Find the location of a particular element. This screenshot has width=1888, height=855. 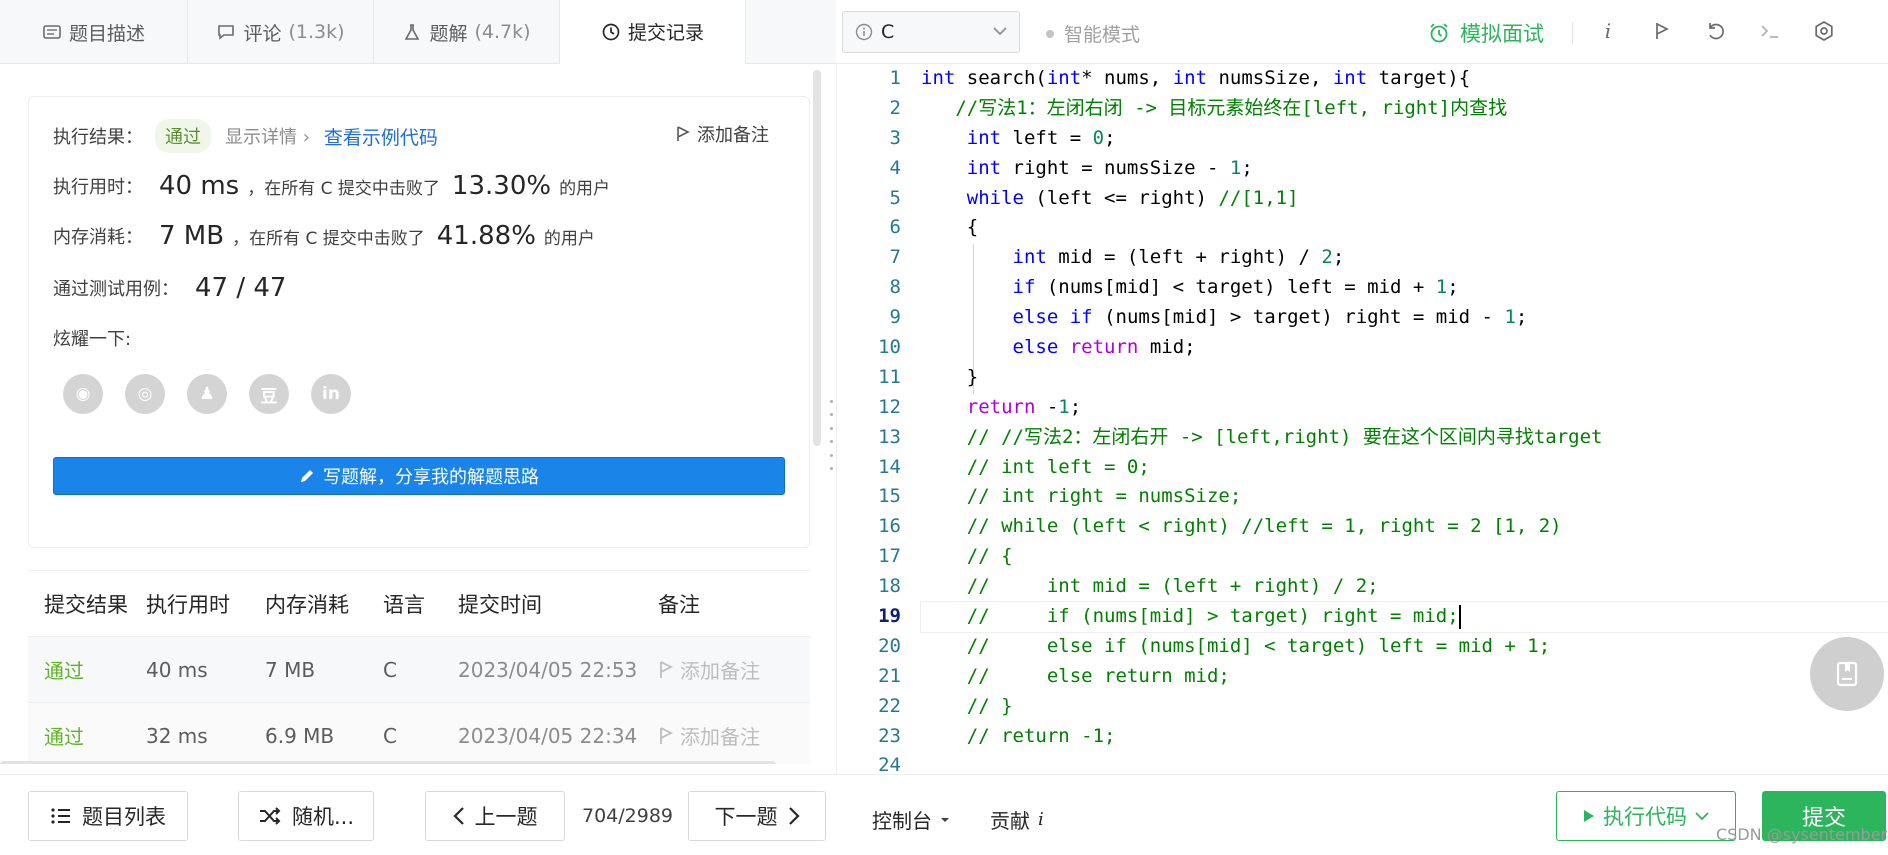

settings-icon is located at coordinates (1824, 31).